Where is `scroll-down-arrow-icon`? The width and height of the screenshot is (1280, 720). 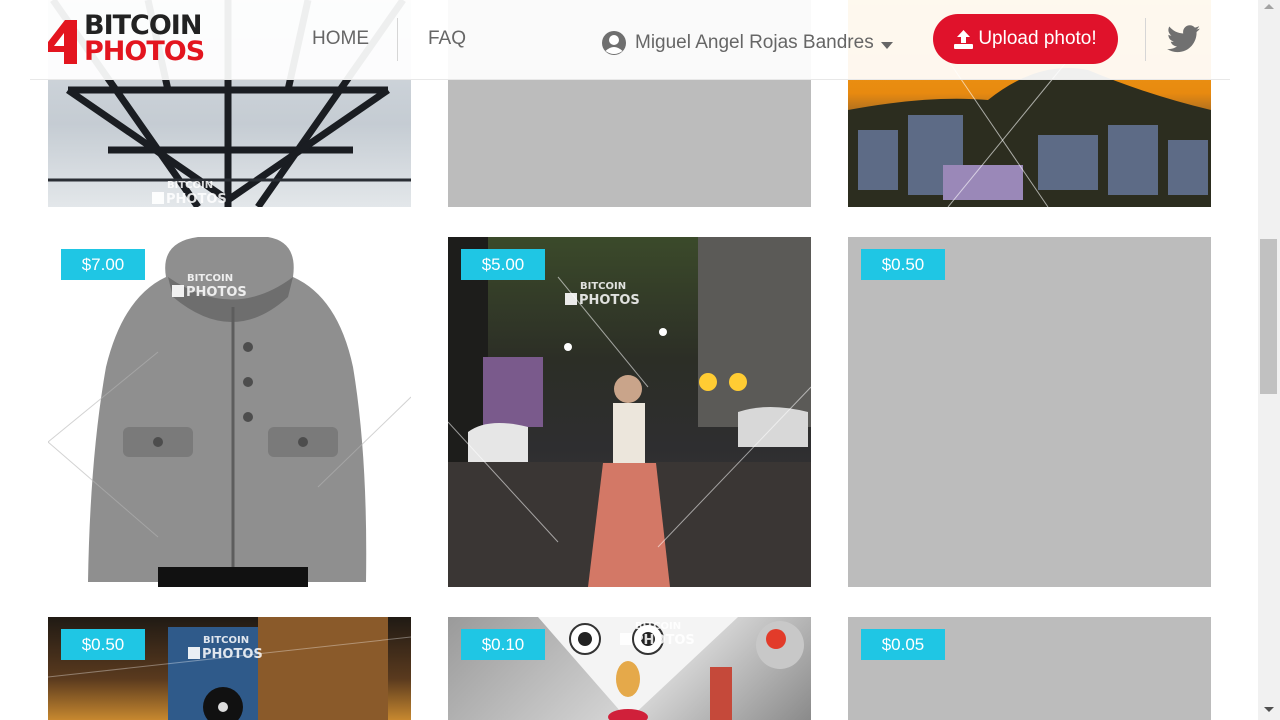
scroll-down-arrow-icon is located at coordinates (1269, 709).